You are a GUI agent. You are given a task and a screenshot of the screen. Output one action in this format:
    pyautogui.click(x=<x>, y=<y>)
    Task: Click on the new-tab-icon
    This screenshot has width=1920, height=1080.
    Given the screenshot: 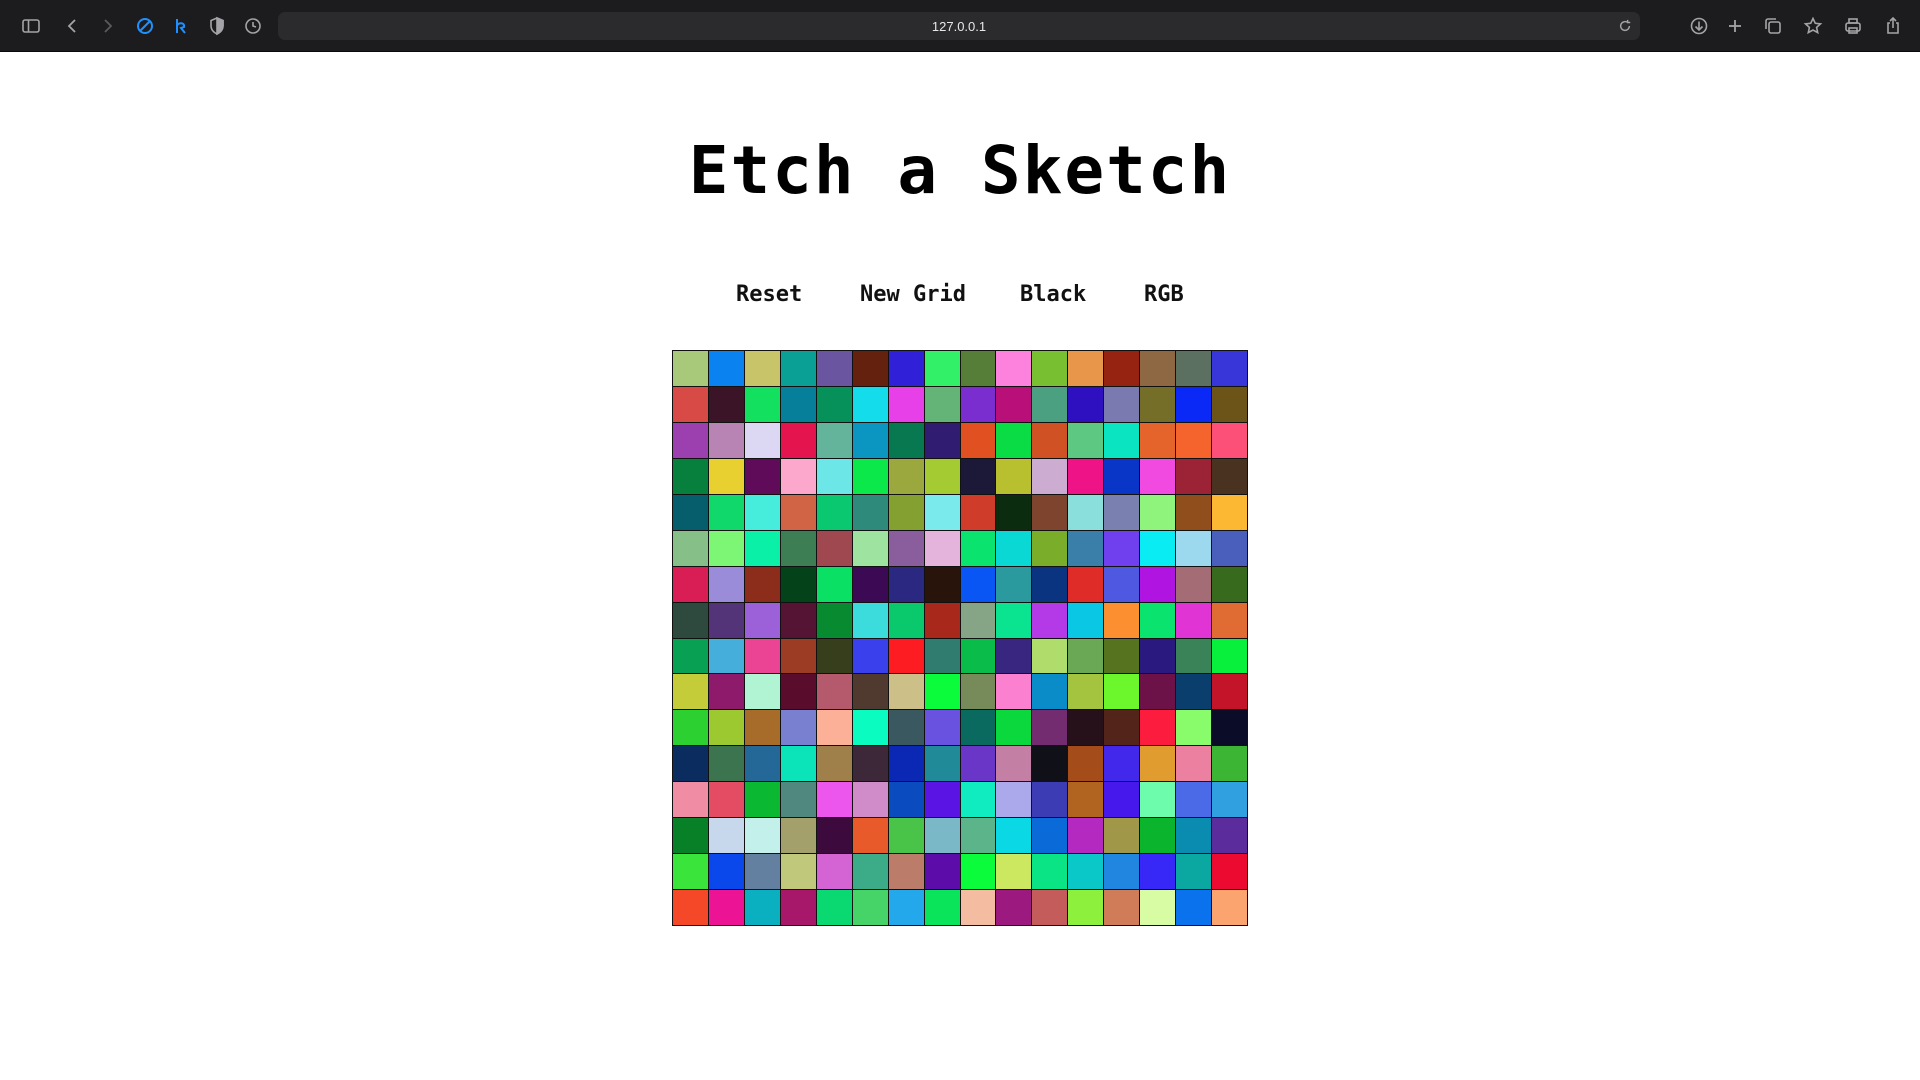 What is the action you would take?
    pyautogui.click(x=1735, y=26)
    